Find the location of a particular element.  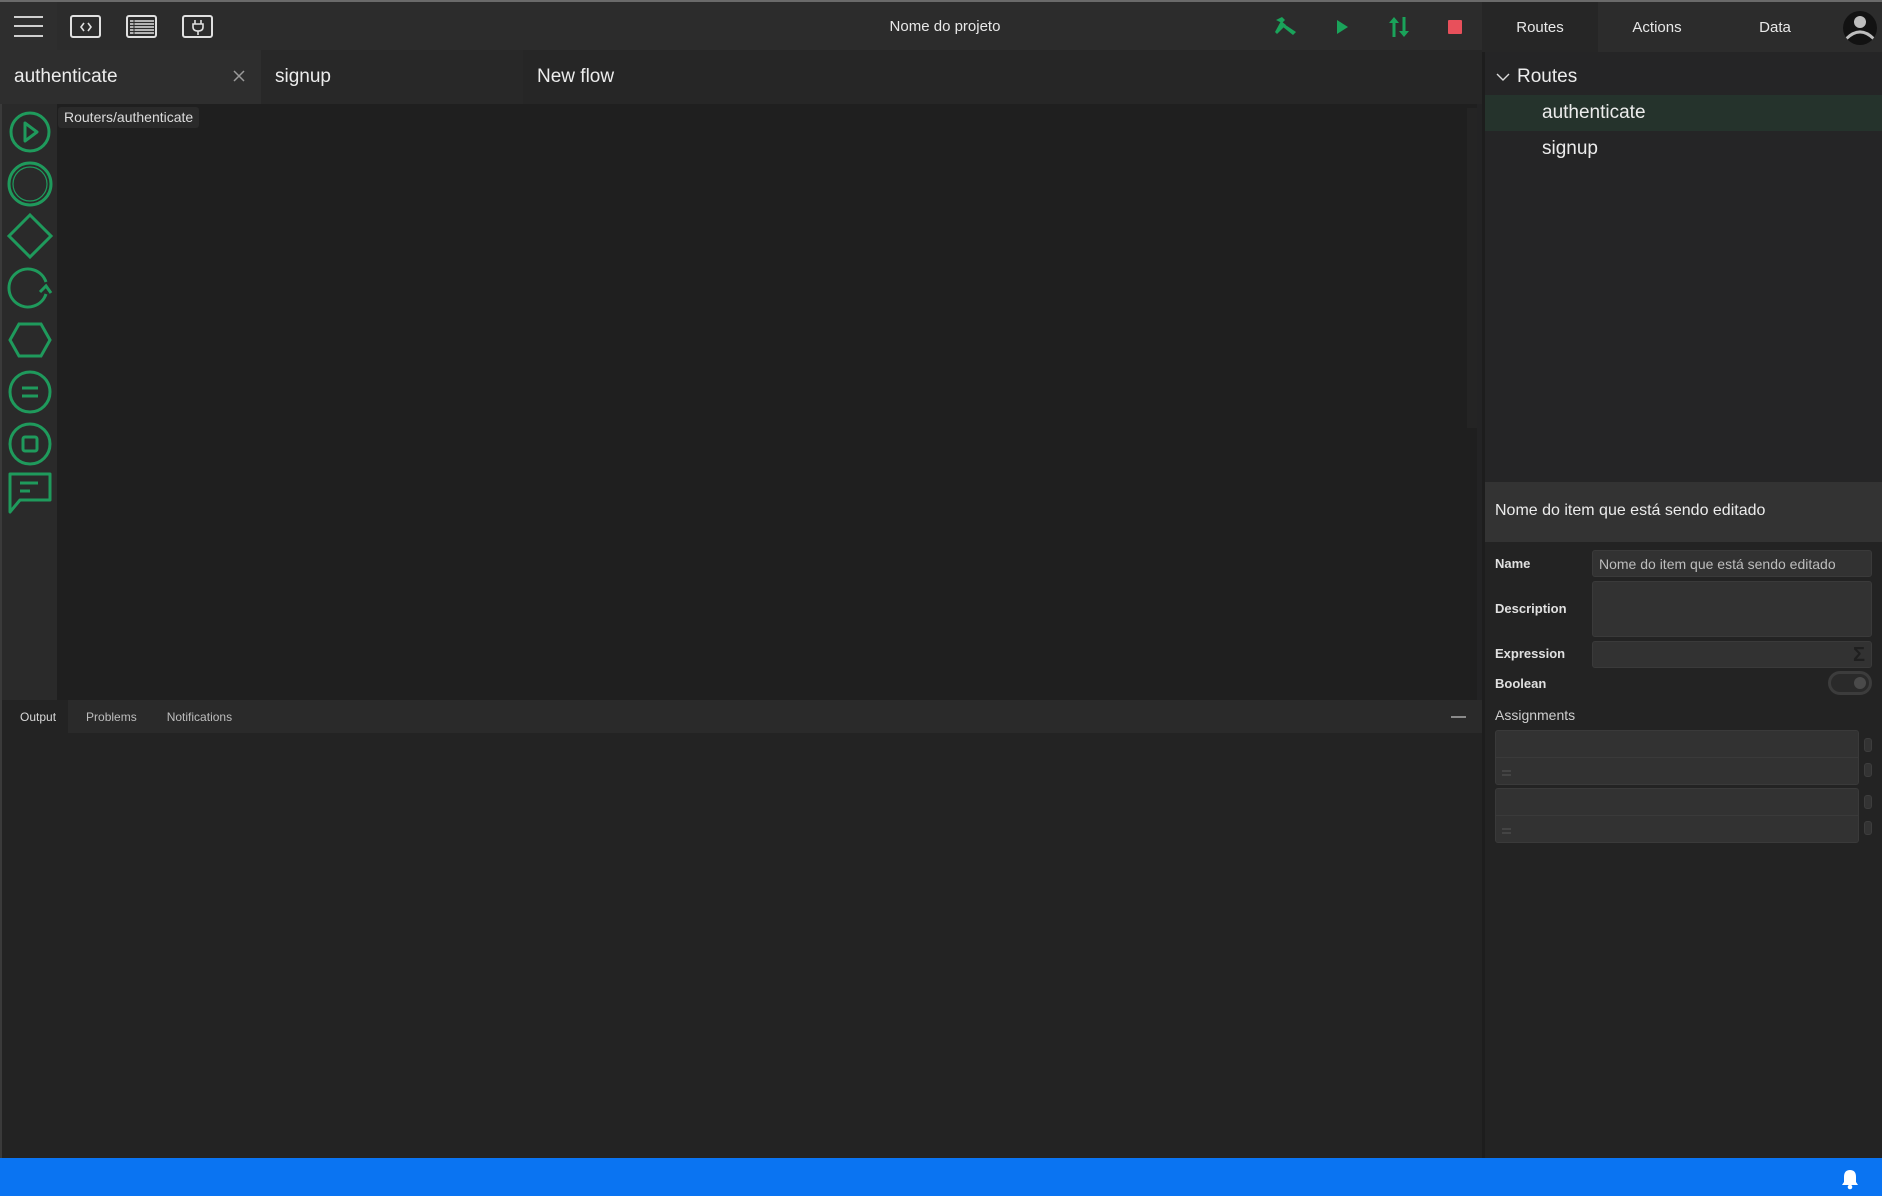

boolean-toggle is located at coordinates (1850, 683).